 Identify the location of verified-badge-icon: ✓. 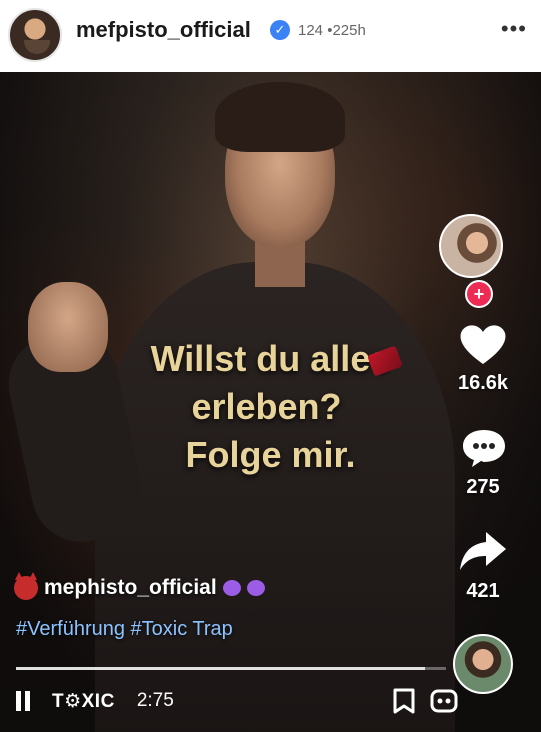
(280, 30).